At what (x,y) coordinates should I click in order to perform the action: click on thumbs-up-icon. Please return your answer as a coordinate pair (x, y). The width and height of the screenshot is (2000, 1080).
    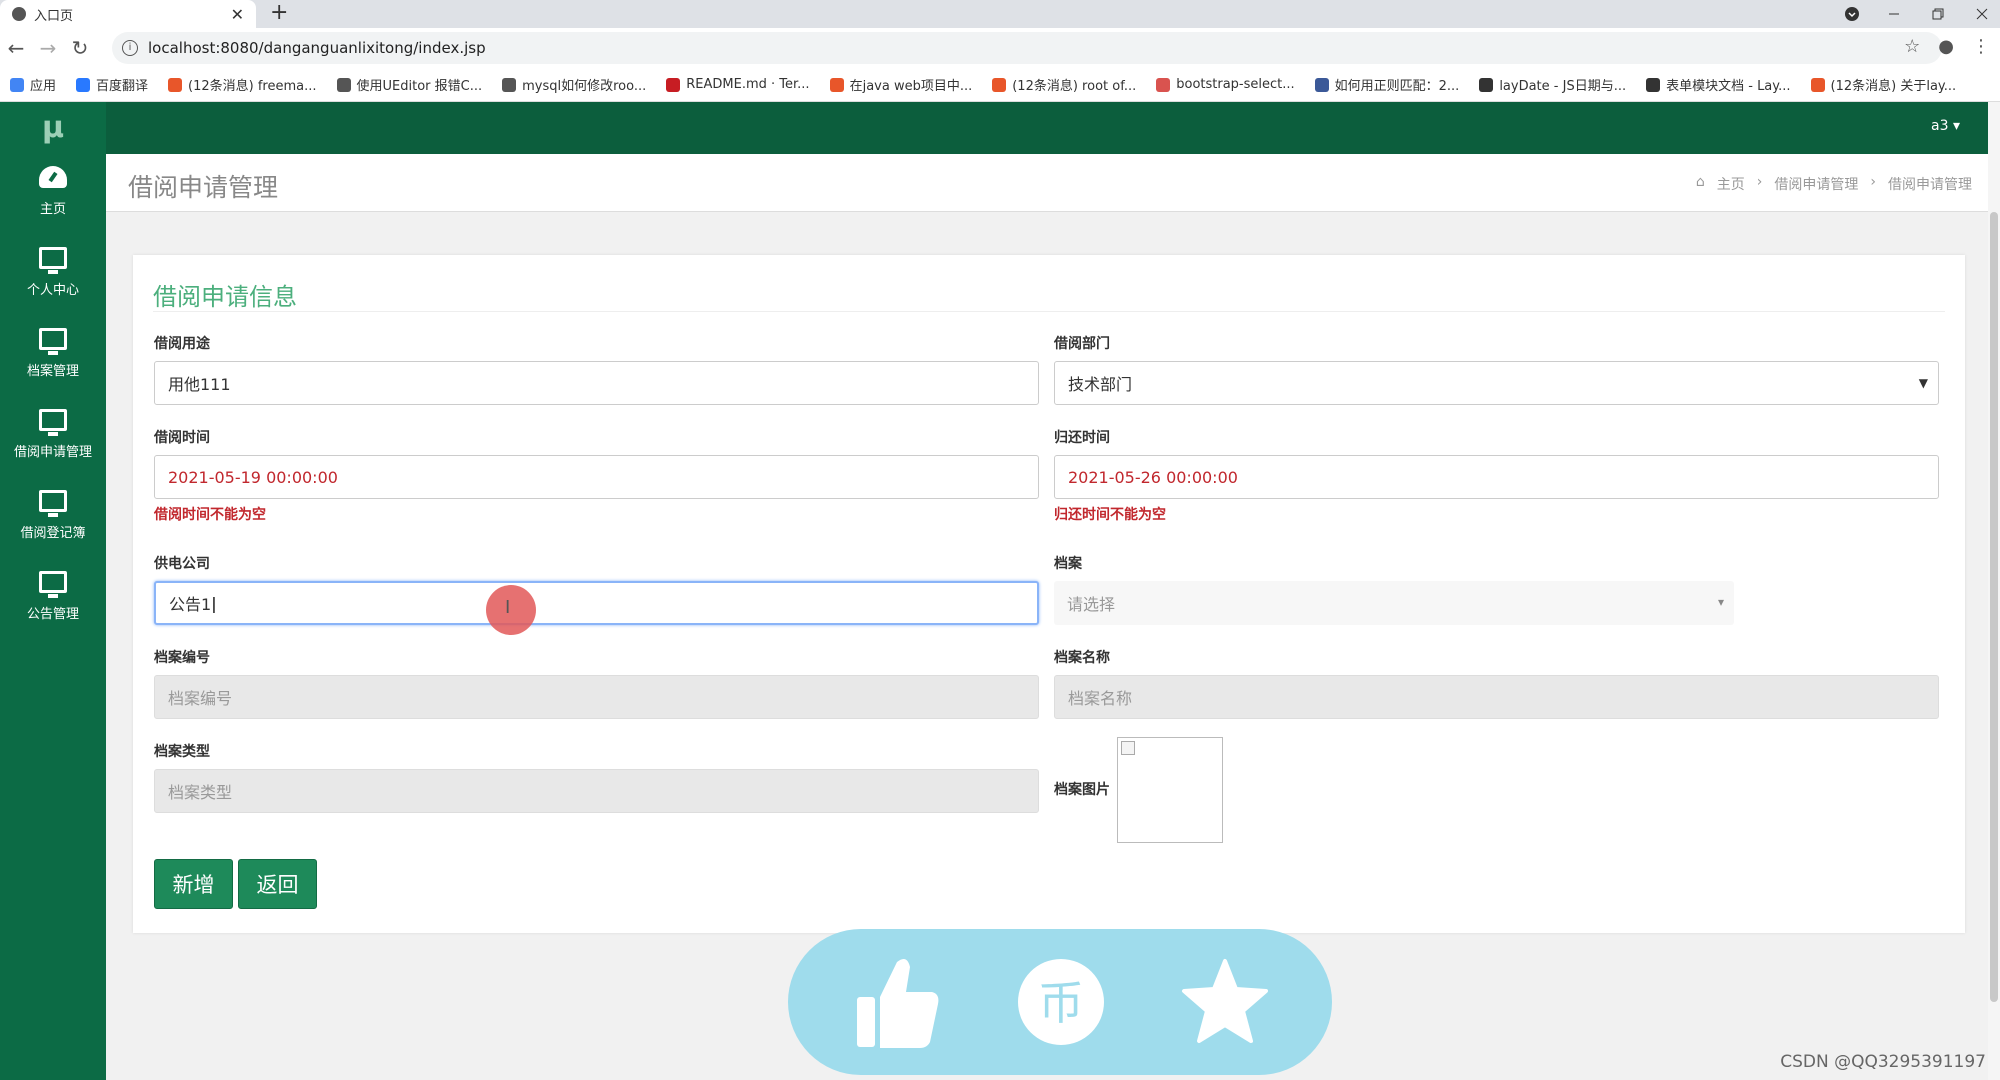
    Looking at the image, I should click on (897, 1002).